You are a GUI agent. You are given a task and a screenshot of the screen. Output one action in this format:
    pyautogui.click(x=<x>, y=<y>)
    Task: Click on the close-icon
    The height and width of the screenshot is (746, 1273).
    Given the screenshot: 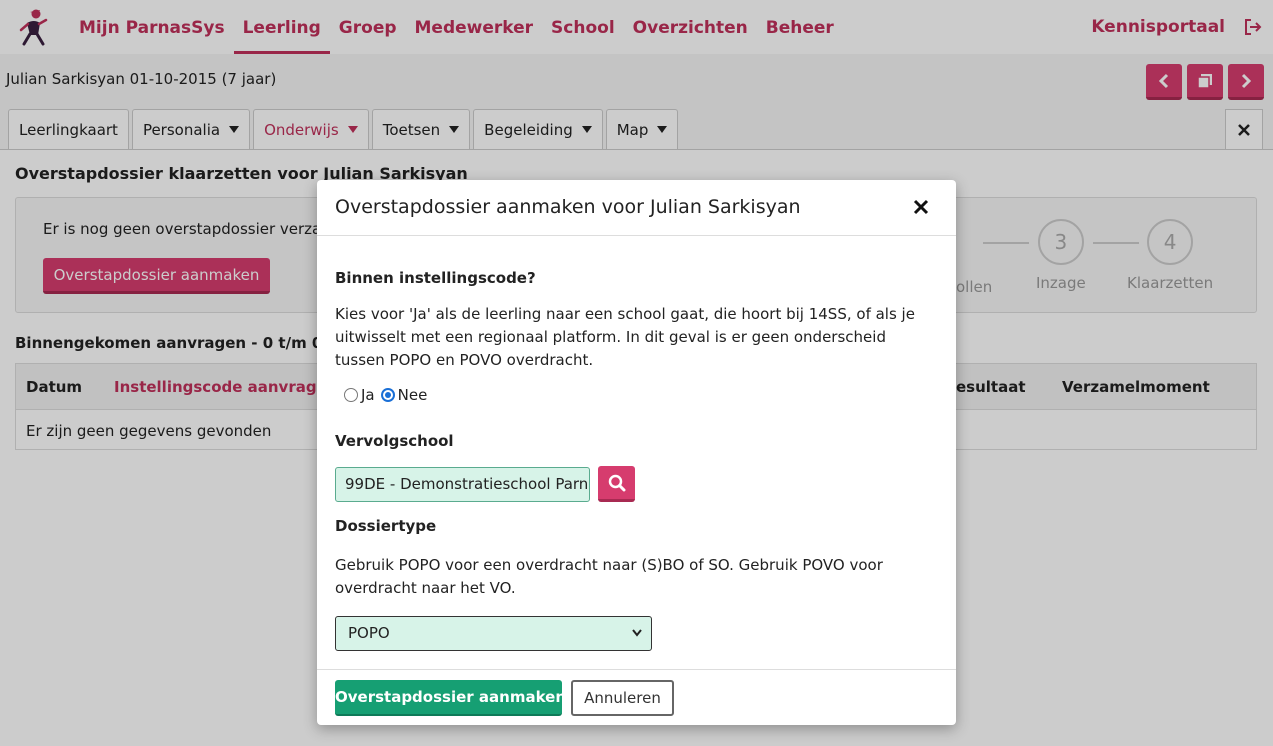 What is the action you would take?
    pyautogui.click(x=921, y=207)
    